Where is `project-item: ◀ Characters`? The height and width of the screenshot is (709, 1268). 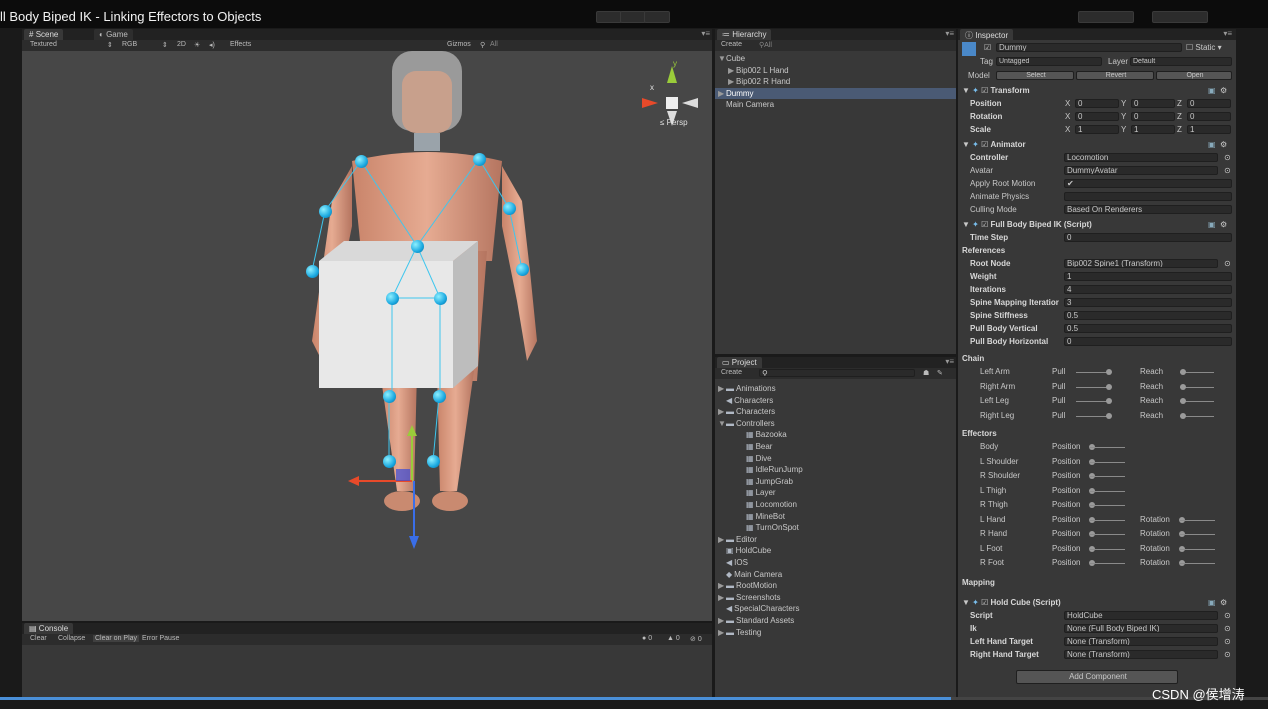 project-item: ◀ Characters is located at coordinates (835, 400).